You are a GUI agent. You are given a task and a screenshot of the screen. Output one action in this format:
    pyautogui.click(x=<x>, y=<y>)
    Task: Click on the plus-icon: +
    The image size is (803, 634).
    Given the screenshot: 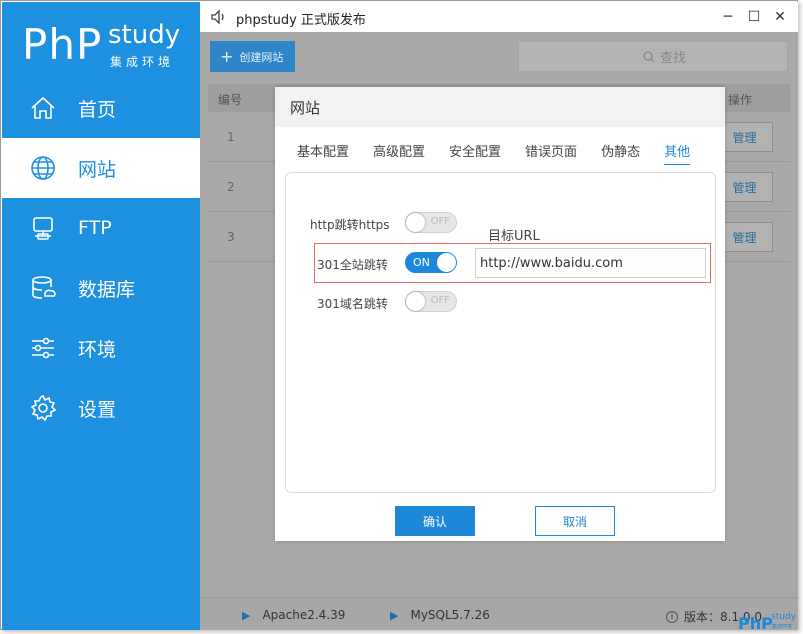 What is the action you would take?
    pyautogui.click(x=227, y=56)
    